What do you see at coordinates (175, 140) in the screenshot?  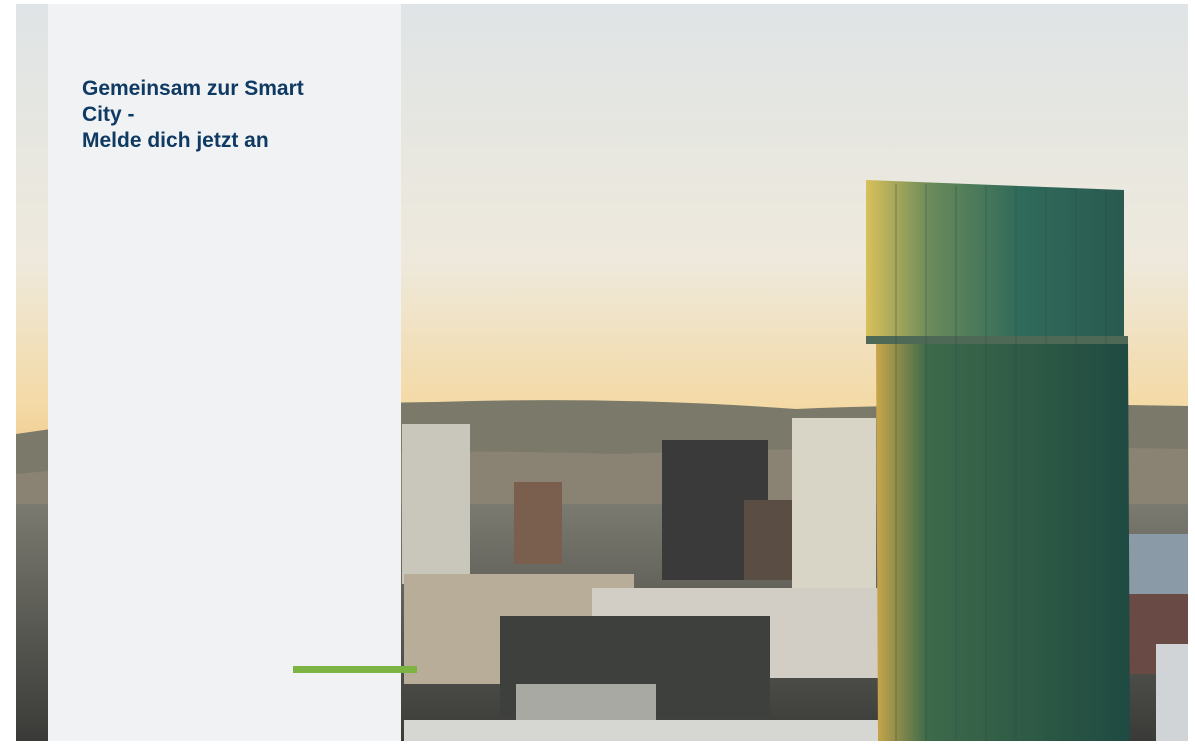 I see `headline-line-3: Melde dich jetzt an` at bounding box center [175, 140].